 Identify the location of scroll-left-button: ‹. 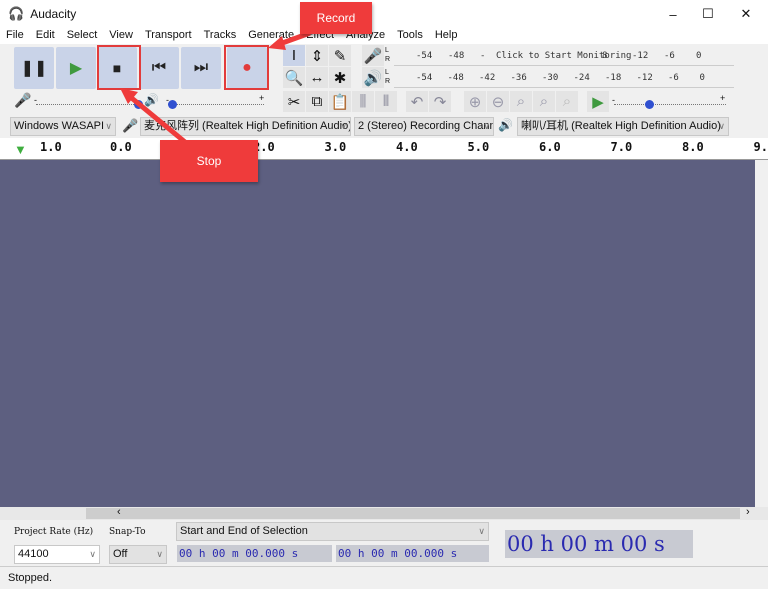
(119, 512).